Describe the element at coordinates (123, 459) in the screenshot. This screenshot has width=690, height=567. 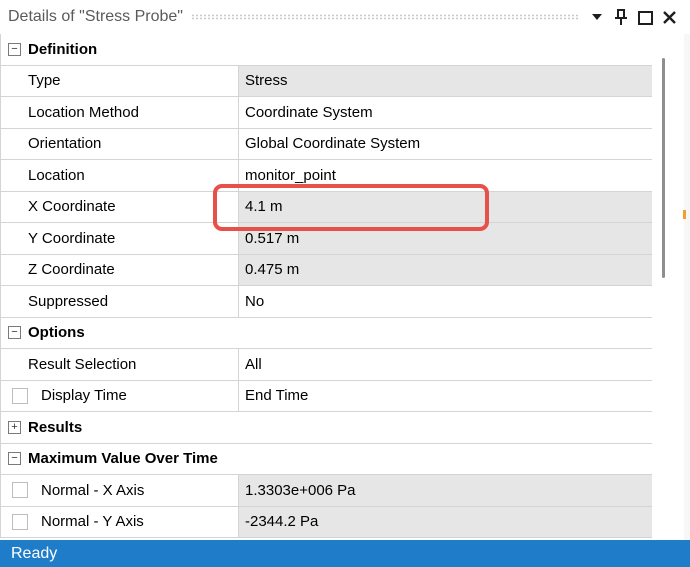
I see `group-label: Maximum Value Over Time` at that location.